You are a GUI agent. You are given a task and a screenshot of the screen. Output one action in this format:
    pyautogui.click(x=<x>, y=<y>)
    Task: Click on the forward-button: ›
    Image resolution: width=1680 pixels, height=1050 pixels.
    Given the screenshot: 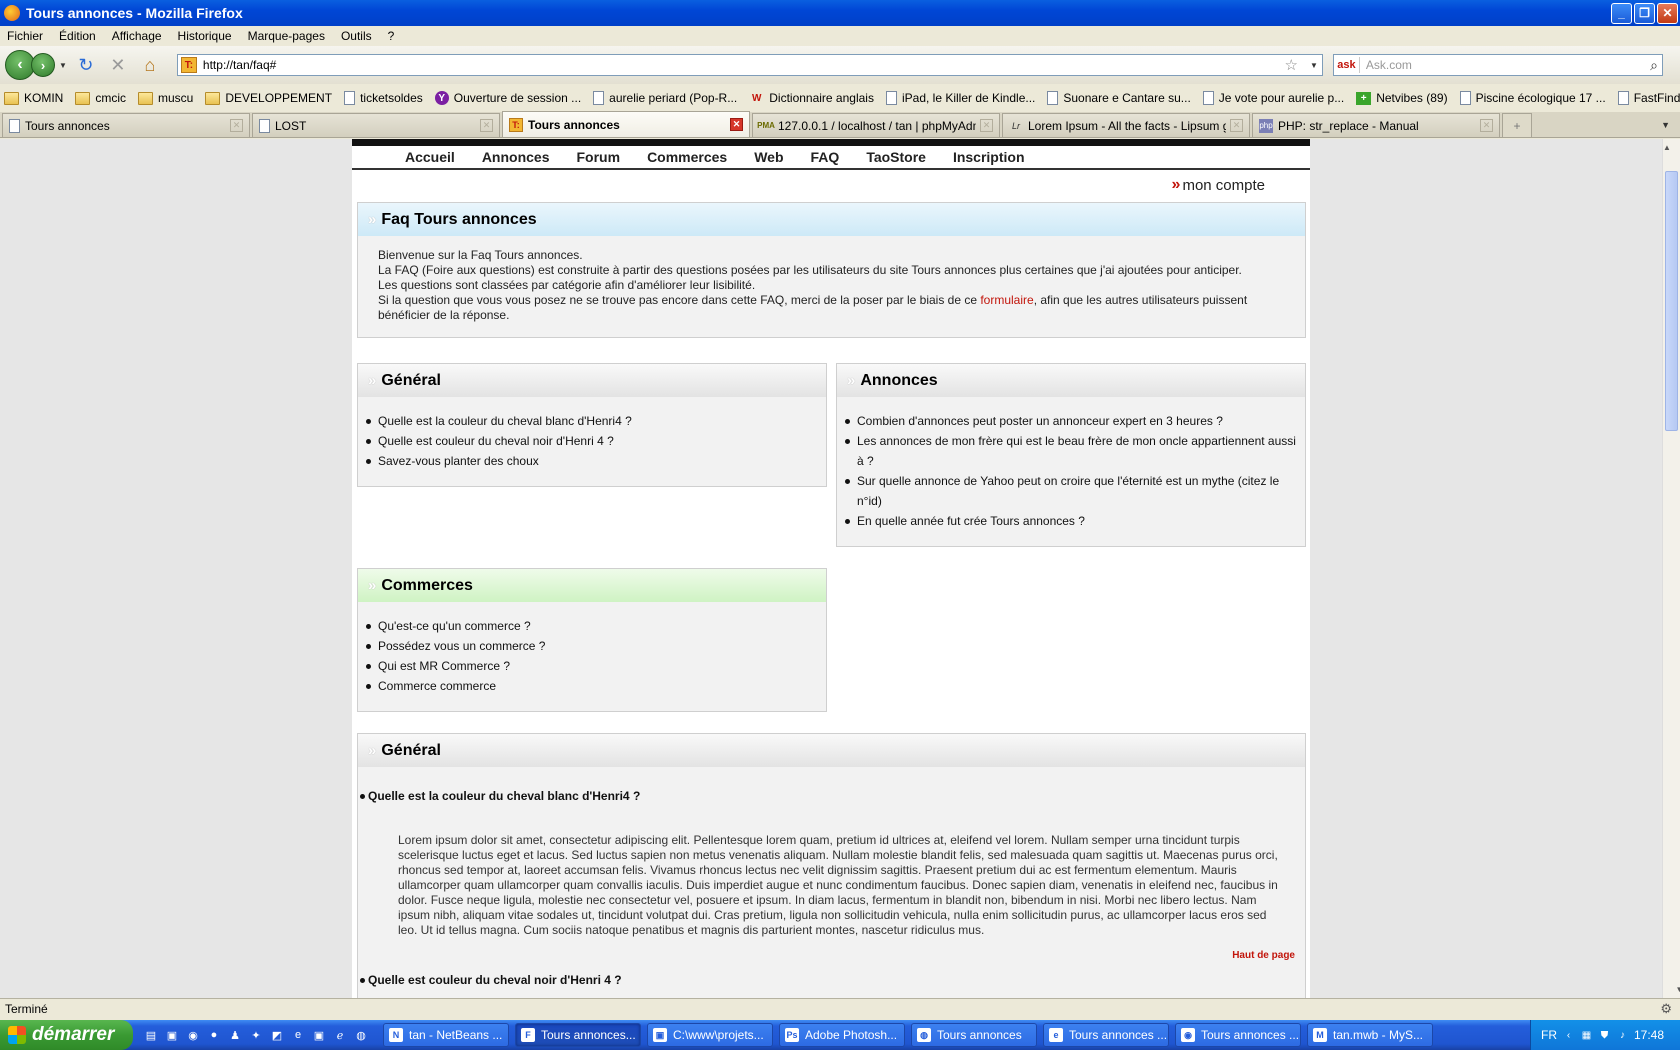 What is the action you would take?
    pyautogui.click(x=43, y=65)
    